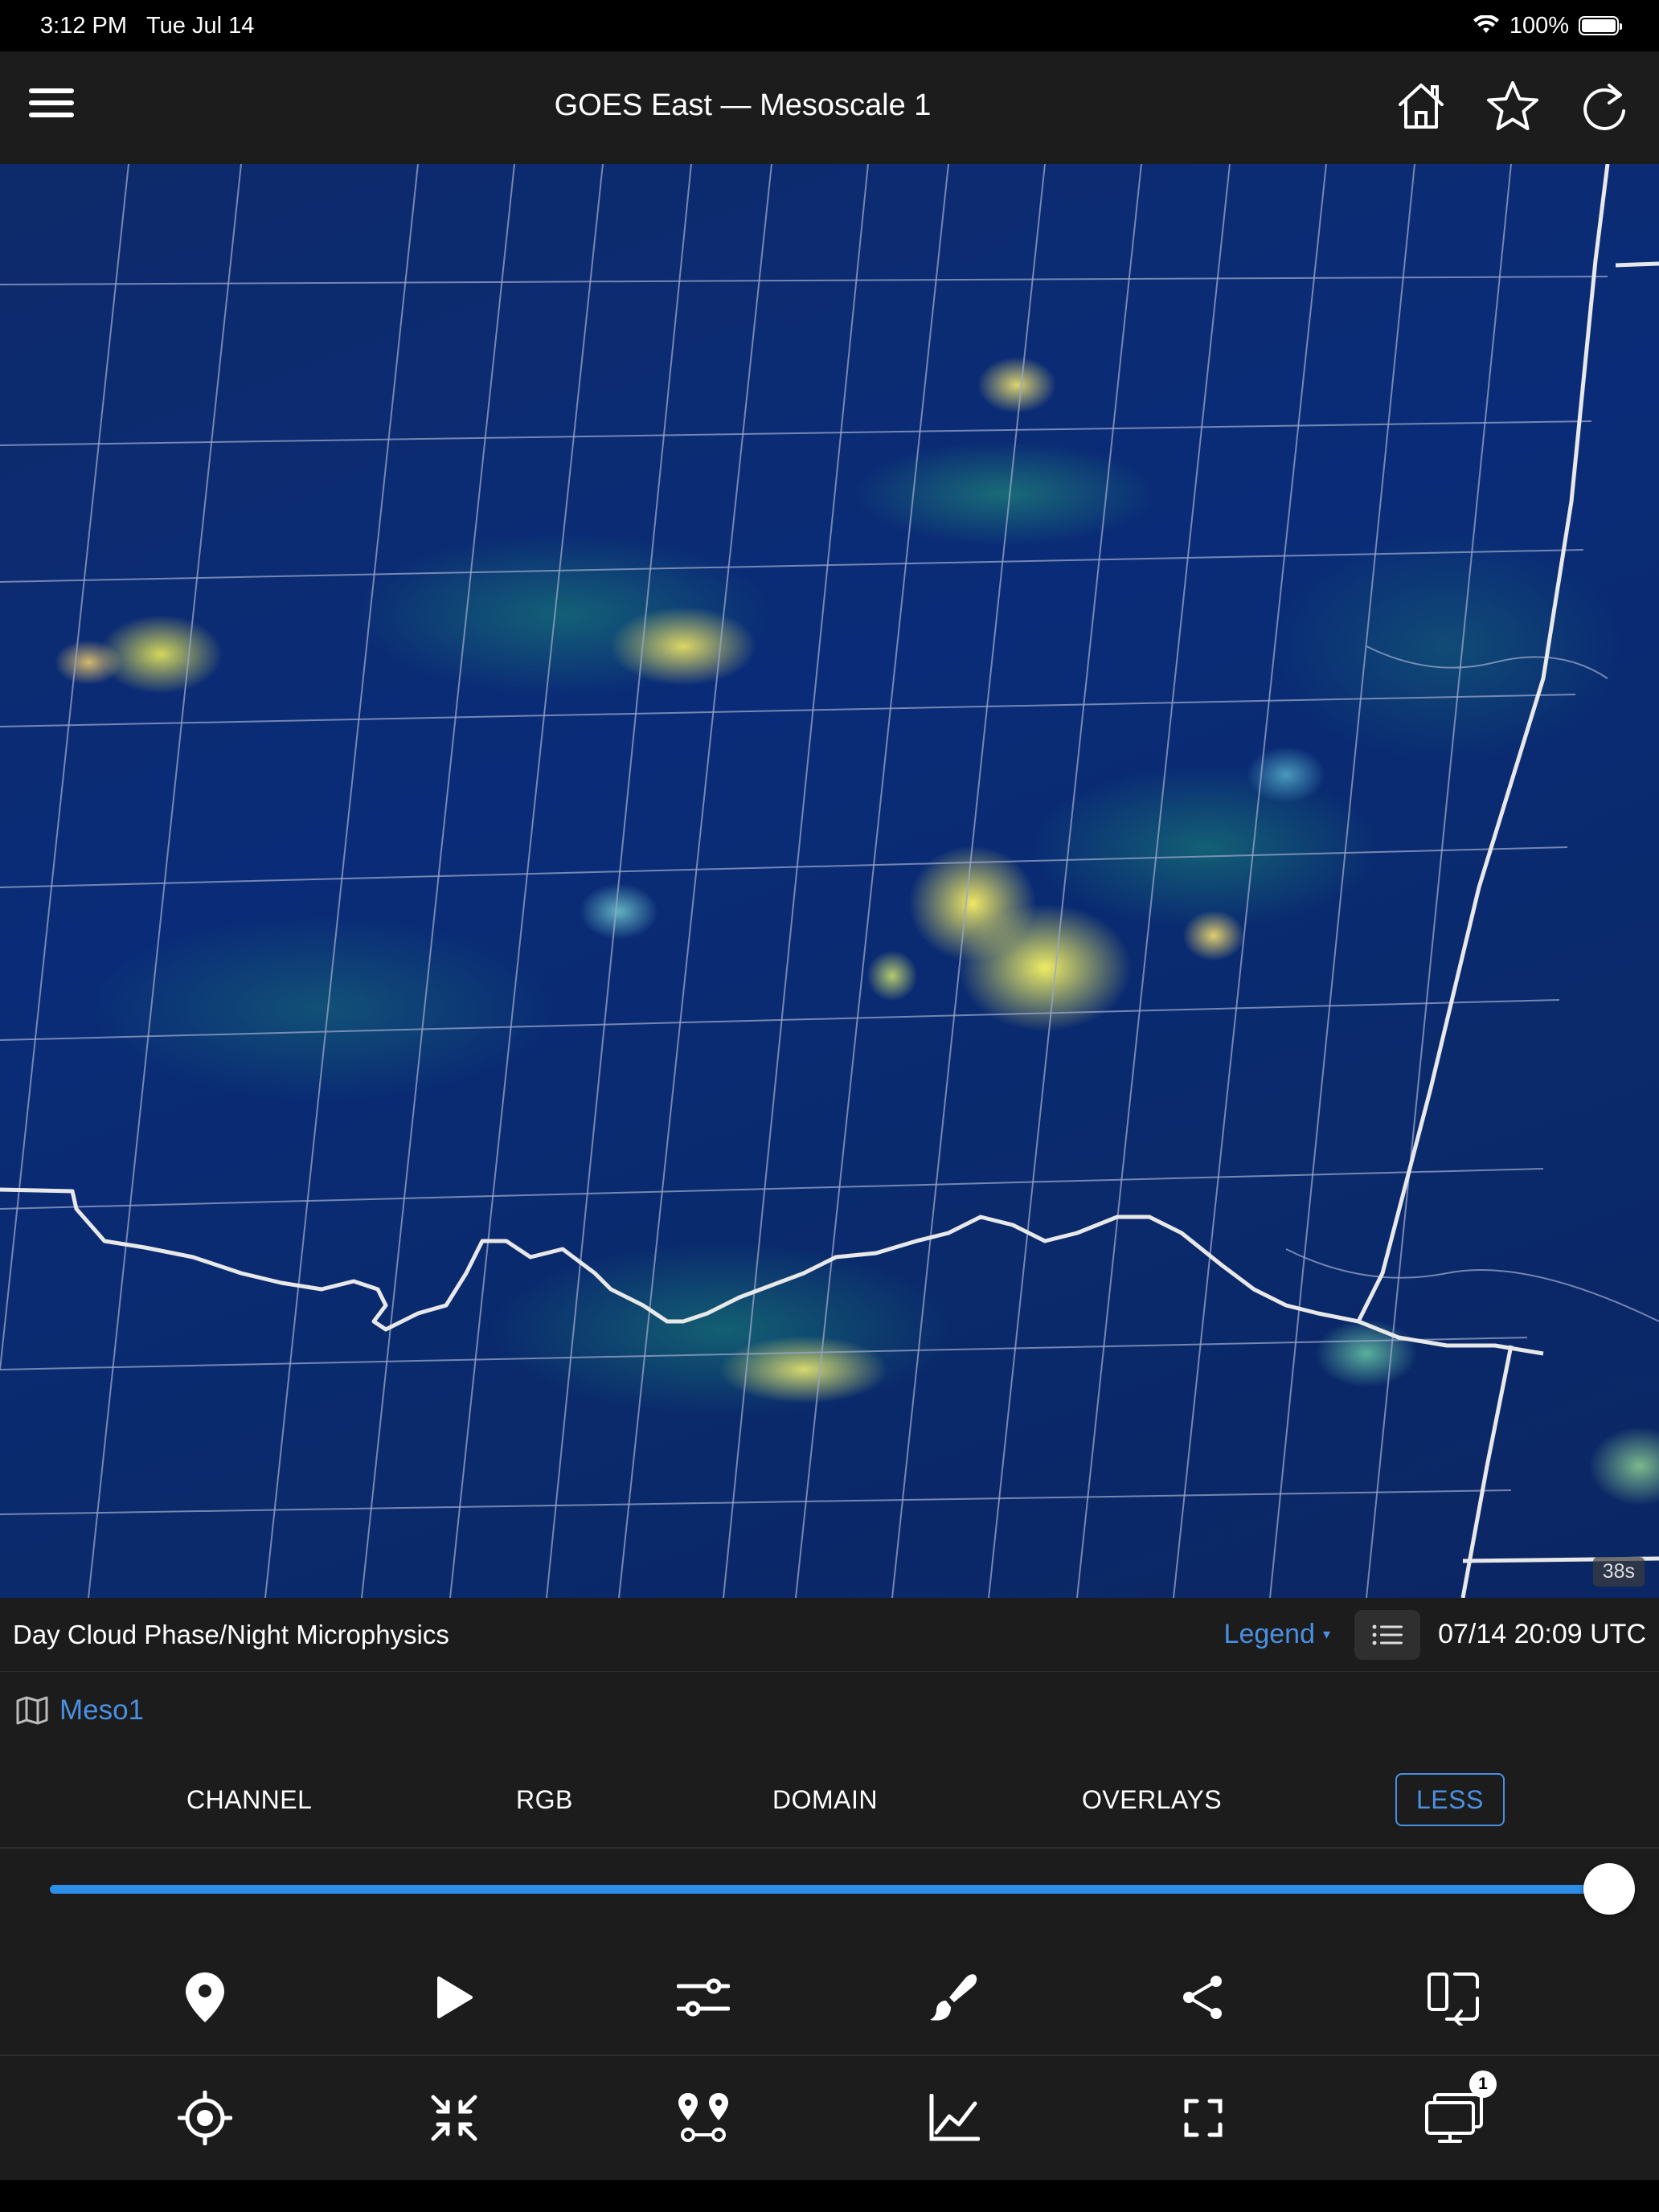 The height and width of the screenshot is (2212, 1659). I want to click on favorite-button, so click(1512, 106).